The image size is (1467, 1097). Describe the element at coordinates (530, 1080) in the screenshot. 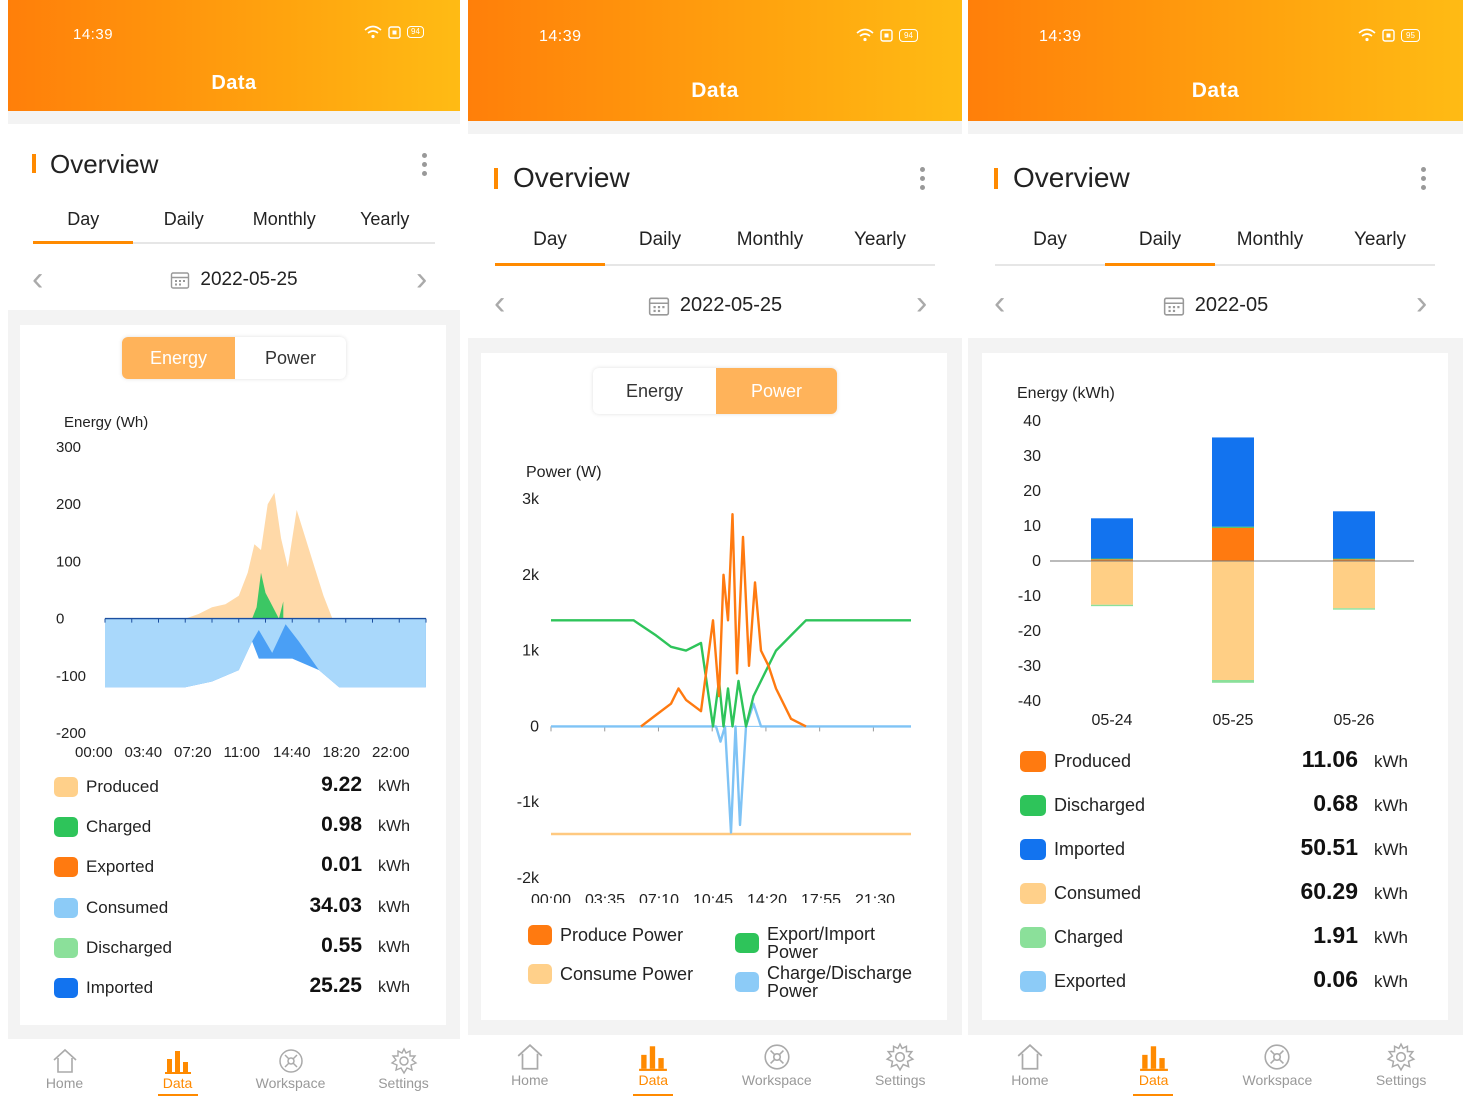

I see `nav-home-label: Home` at that location.